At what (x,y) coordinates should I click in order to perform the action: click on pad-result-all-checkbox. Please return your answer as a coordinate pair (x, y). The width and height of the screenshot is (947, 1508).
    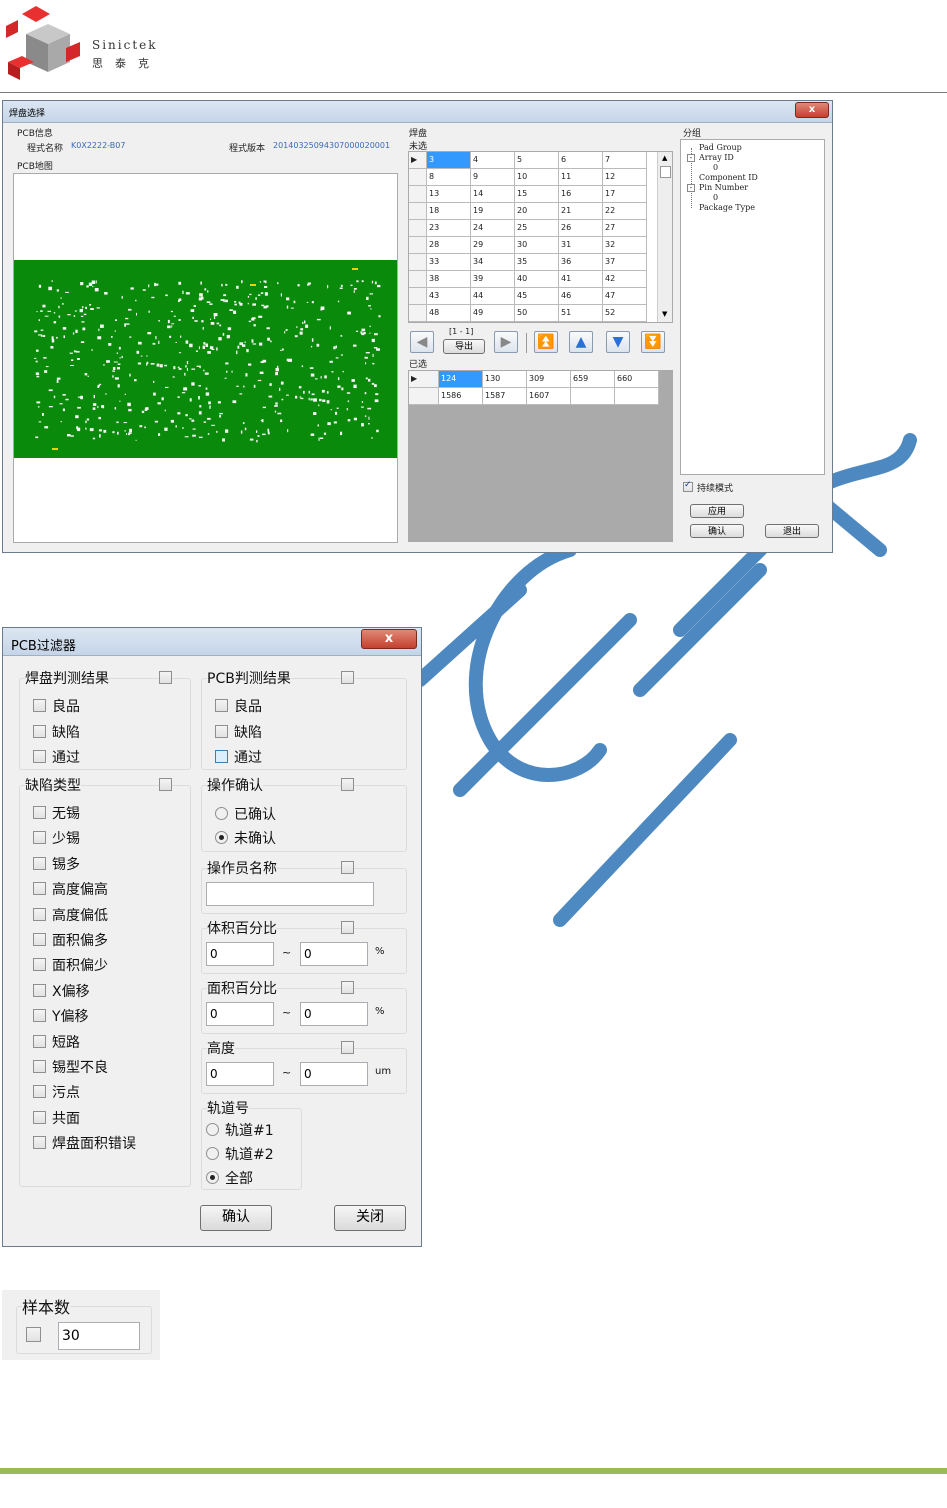
    Looking at the image, I should click on (165, 677).